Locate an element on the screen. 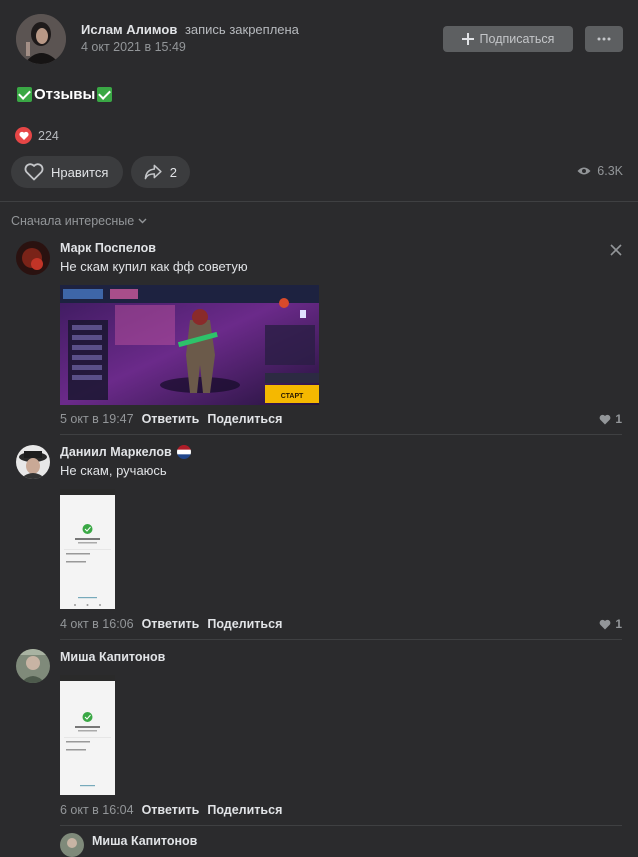  flag-netherlands-icon is located at coordinates (183, 452).